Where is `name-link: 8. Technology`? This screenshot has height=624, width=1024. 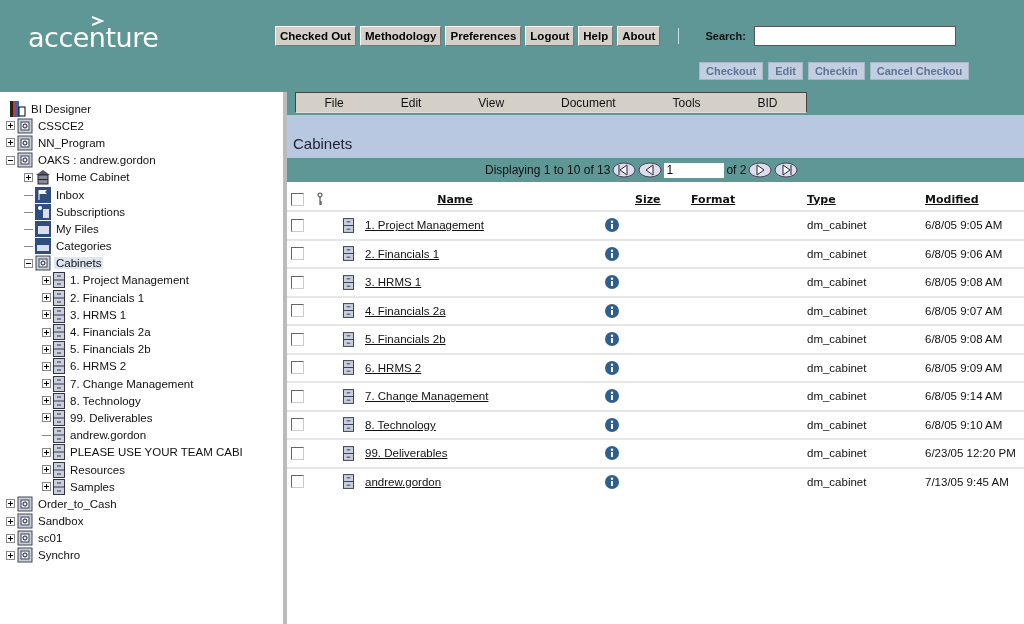
name-link: 8. Technology is located at coordinates (400, 424).